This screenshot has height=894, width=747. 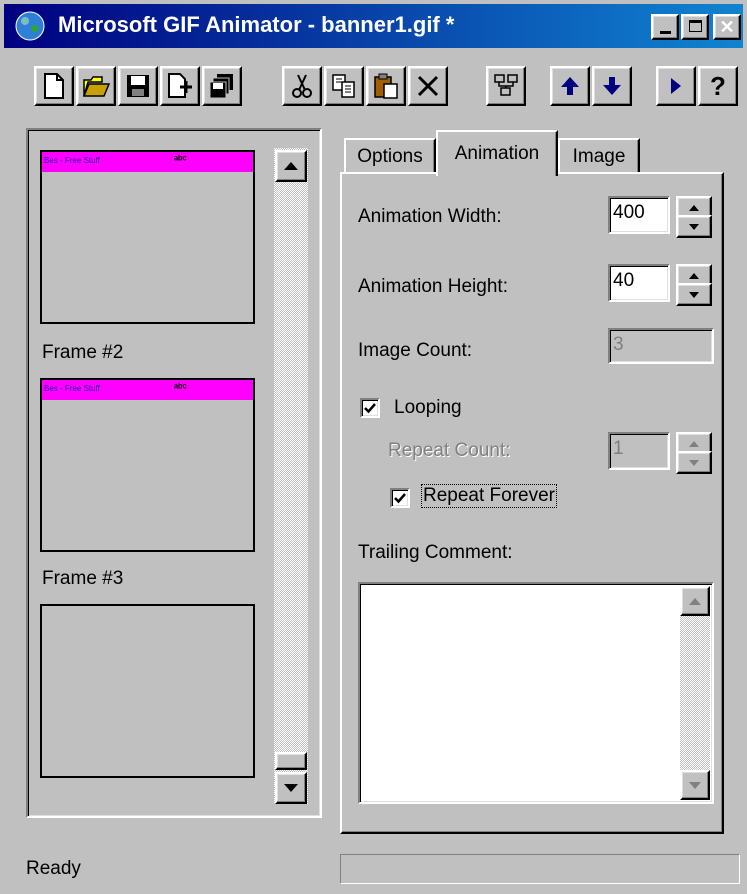 I want to click on select-frames-icon, so click(x=506, y=85).